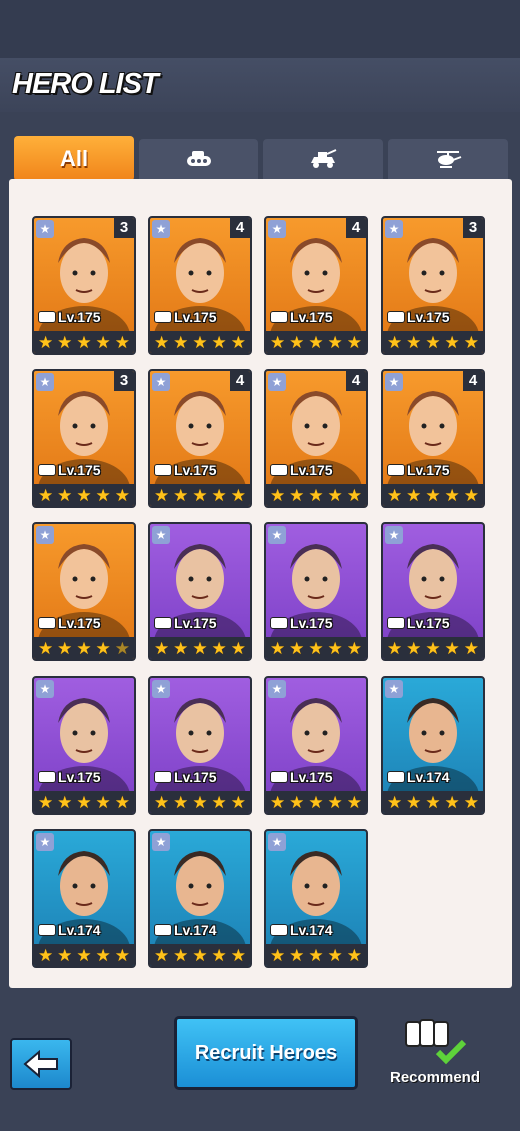  Describe the element at coordinates (436, 1042) in the screenshot. I see `recommend-icon` at that location.